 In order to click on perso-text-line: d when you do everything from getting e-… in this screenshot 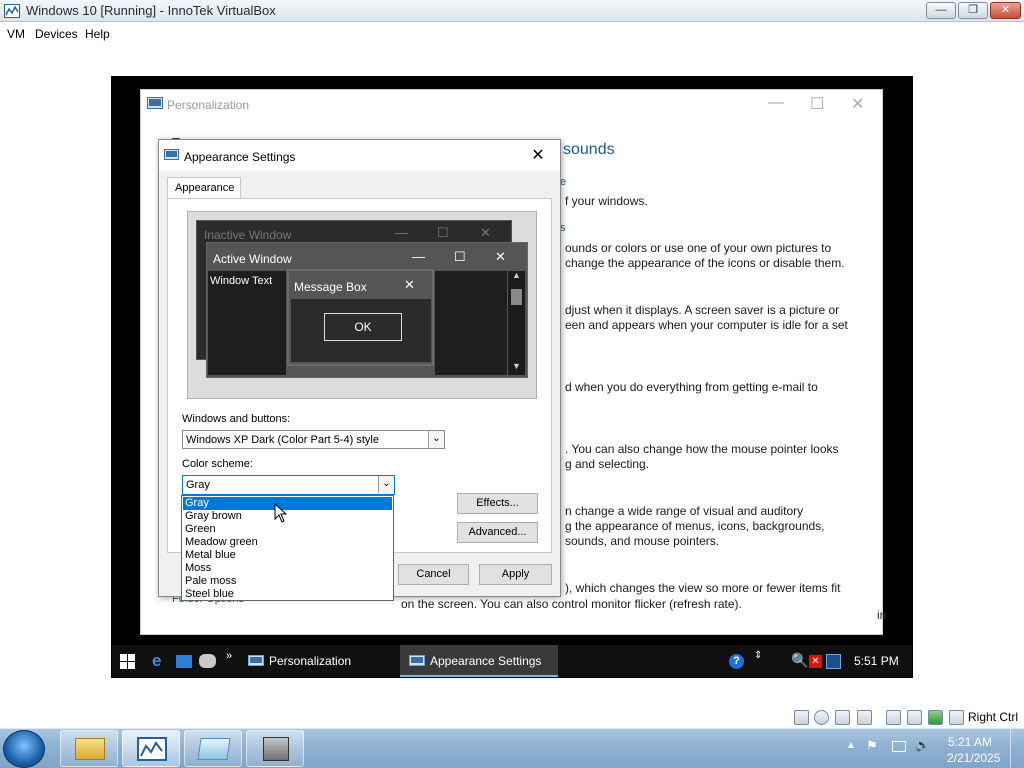, I will do `click(691, 387)`.